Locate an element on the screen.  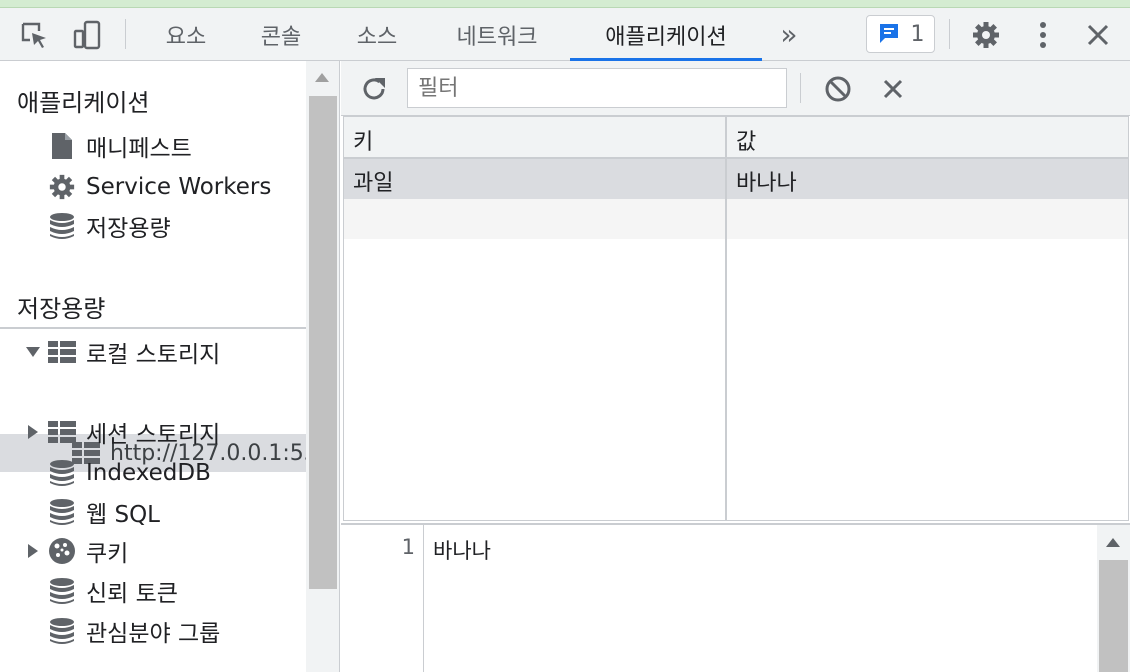
cookie-icon is located at coordinates (62, 551).